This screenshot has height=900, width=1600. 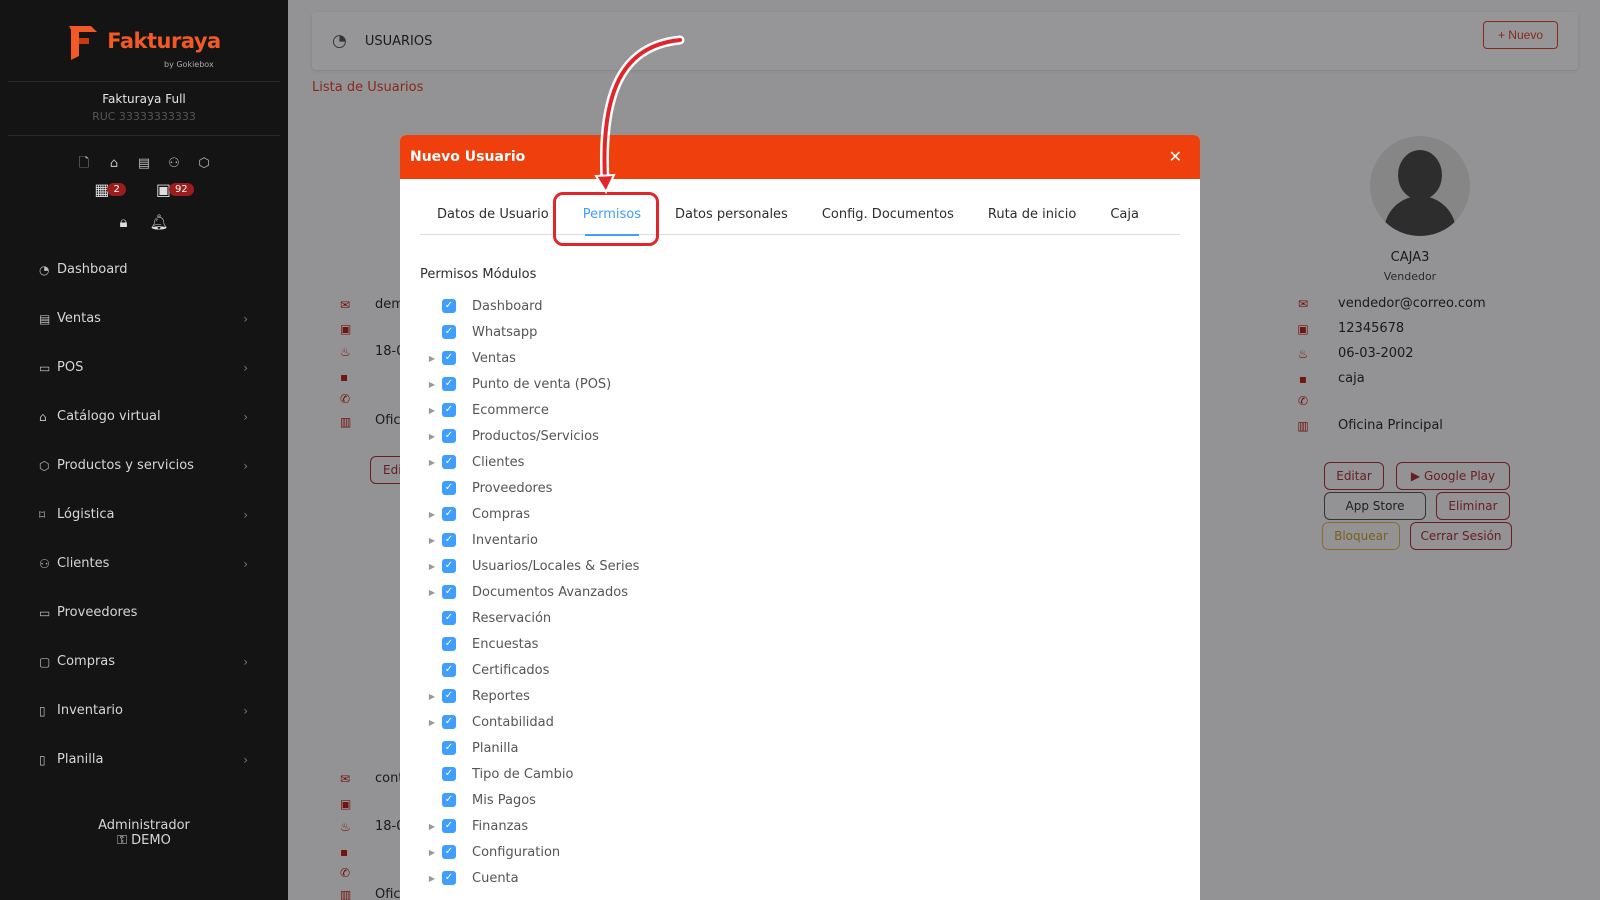 What do you see at coordinates (144, 41) in the screenshot?
I see `brand-logo: Fakturaya` at bounding box center [144, 41].